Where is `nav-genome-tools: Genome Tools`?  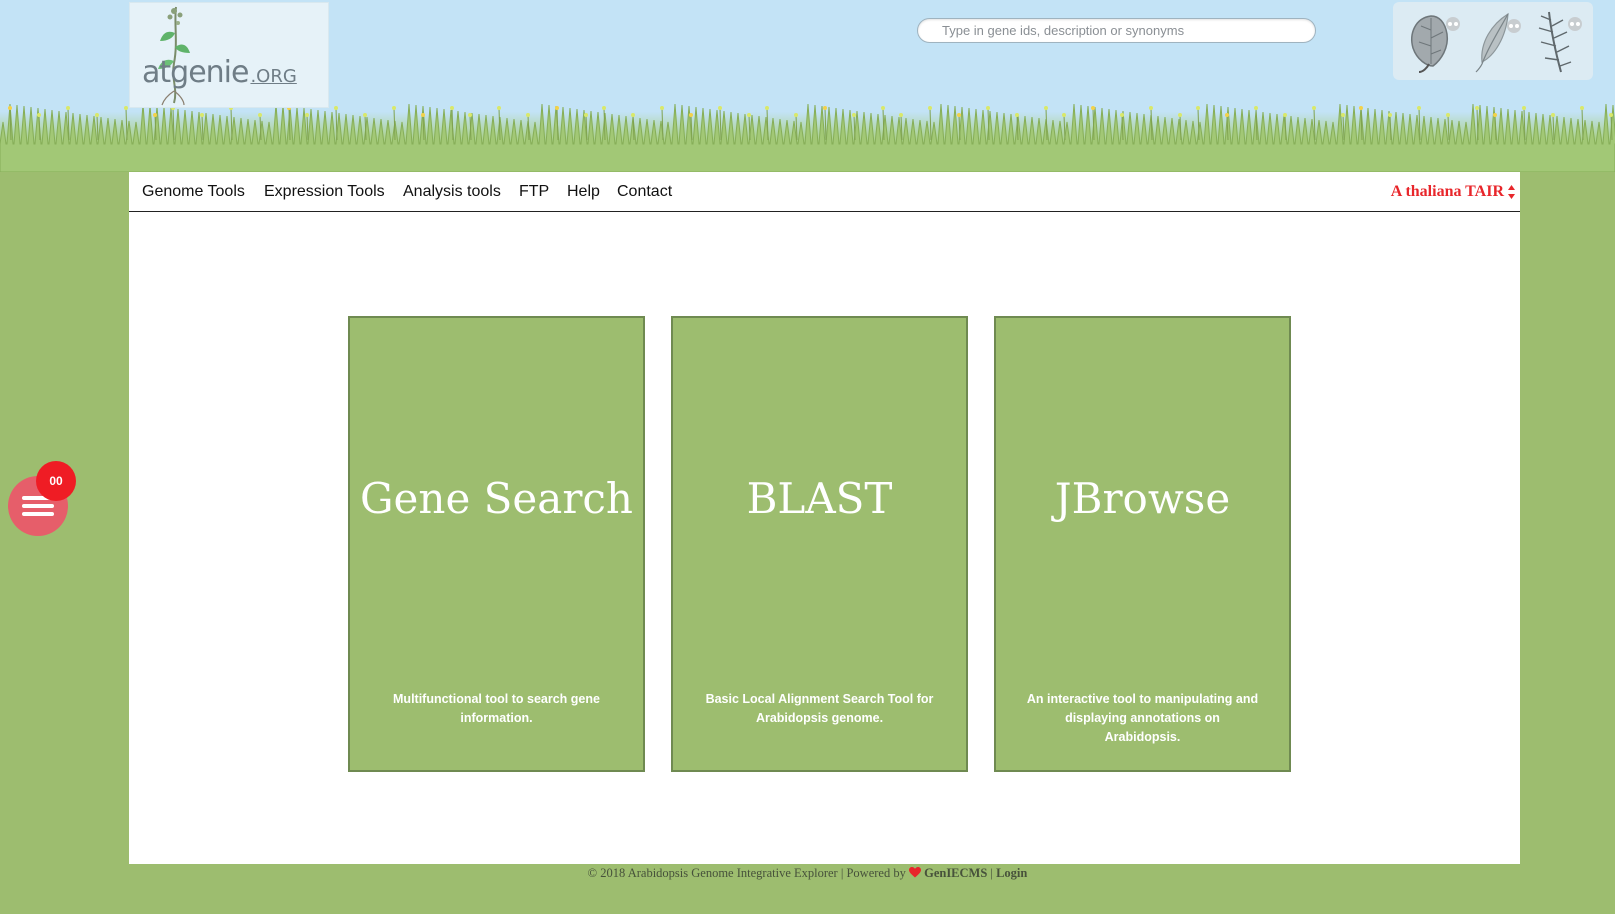
nav-genome-tools: Genome Tools is located at coordinates (193, 192).